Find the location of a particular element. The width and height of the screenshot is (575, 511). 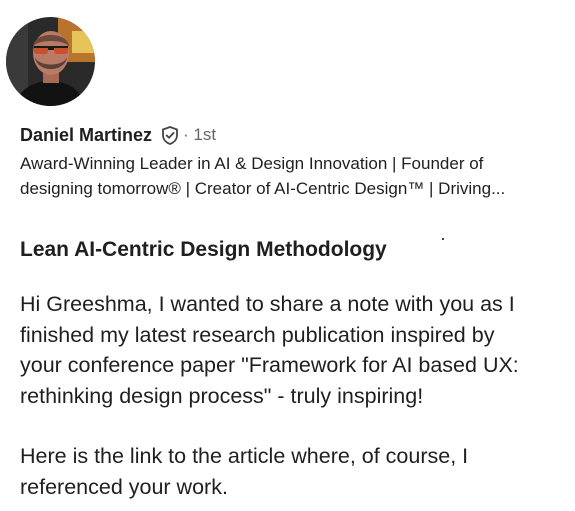

body-line: referenced your work. is located at coordinates (124, 486).